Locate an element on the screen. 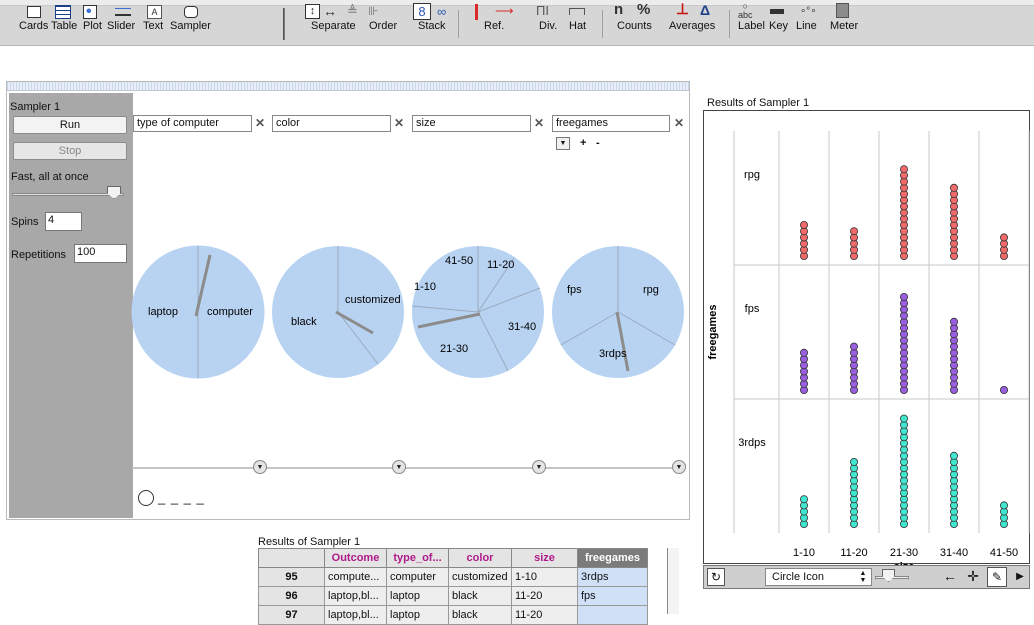  x-tick-label: 21-30 is located at coordinates (904, 553).